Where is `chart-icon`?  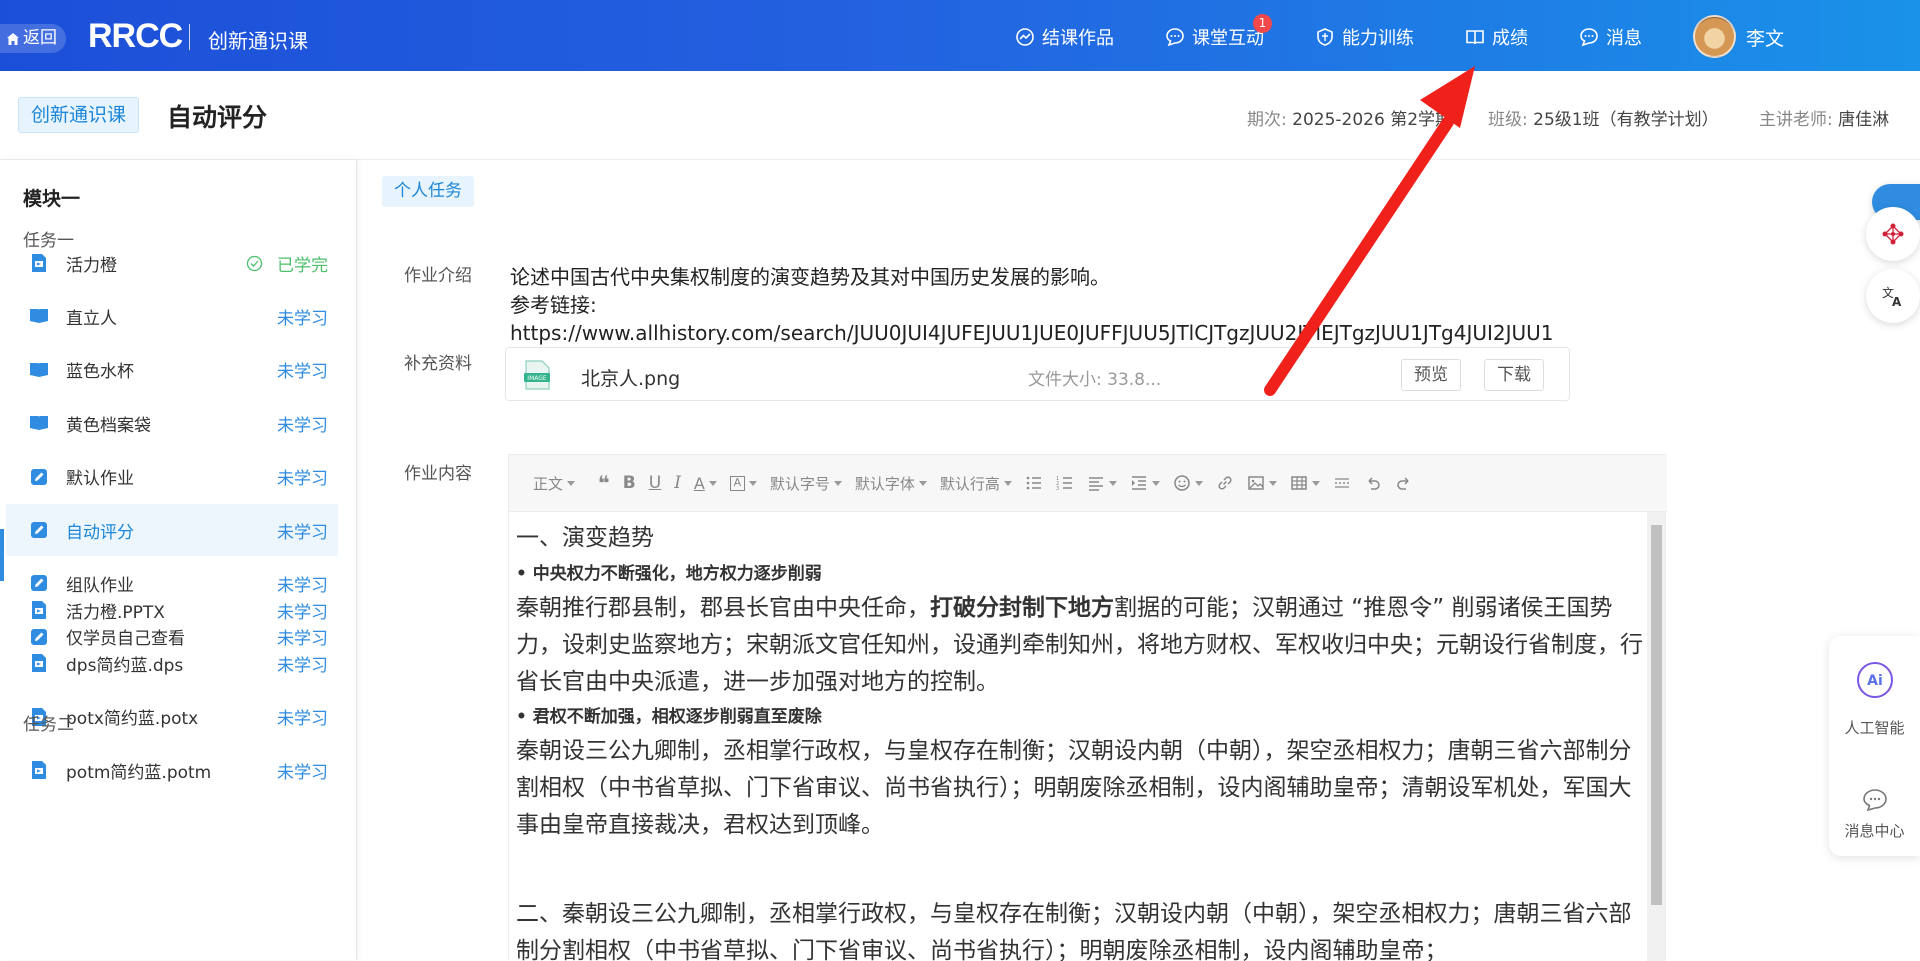 chart-icon is located at coordinates (1025, 37).